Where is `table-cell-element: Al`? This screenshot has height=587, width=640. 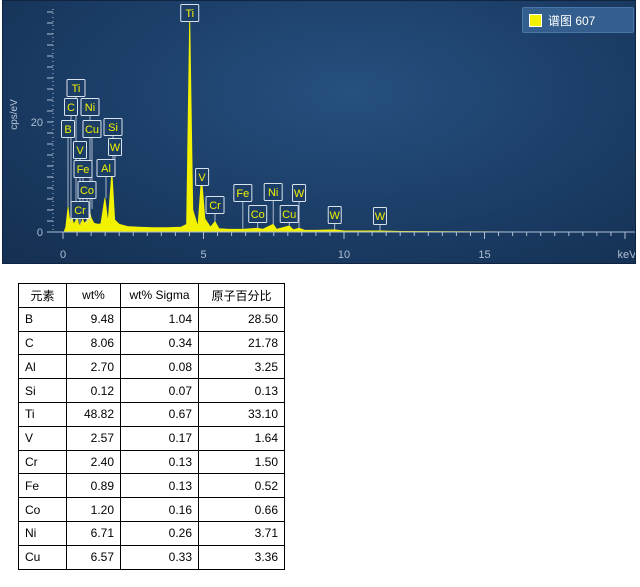
table-cell-element: Al is located at coordinates (42, 367).